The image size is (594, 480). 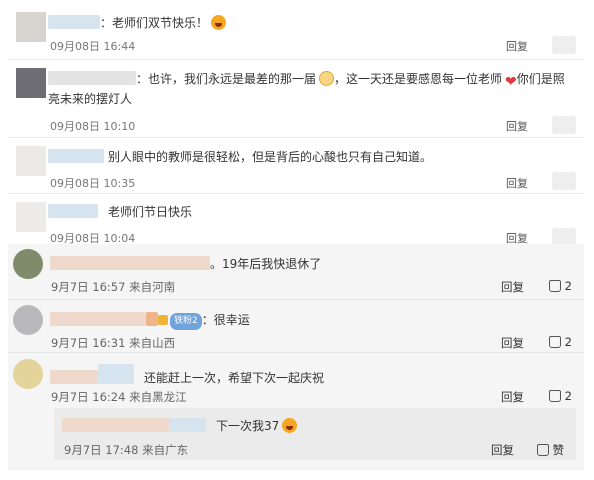 I want to click on comment-time: 9月7日 16:57 来自河南, so click(x=113, y=287).